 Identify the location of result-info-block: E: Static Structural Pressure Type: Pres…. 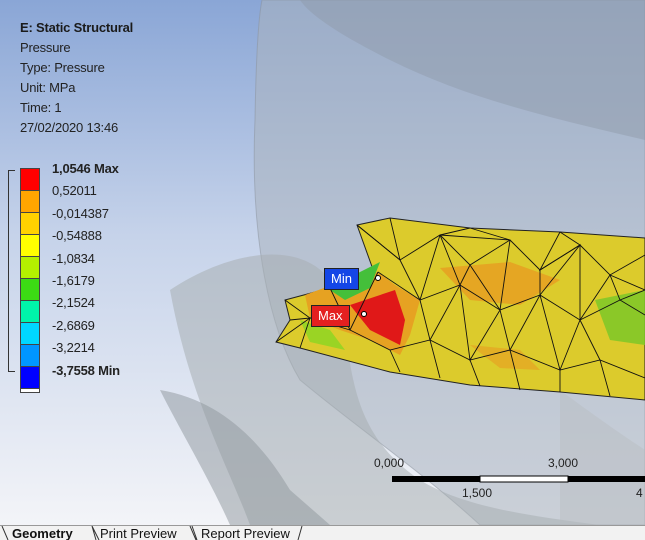
(76, 78).